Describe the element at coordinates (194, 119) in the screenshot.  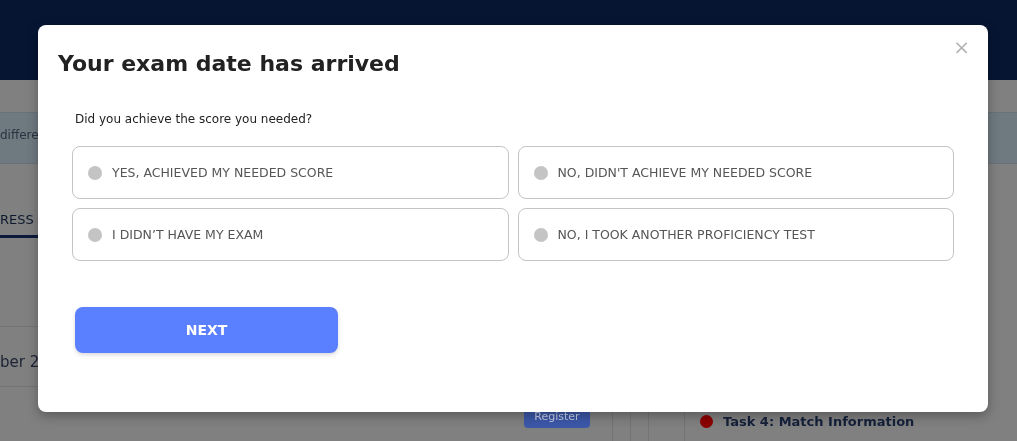
I see `question-text: Did you achieve the score you needed?` at that location.